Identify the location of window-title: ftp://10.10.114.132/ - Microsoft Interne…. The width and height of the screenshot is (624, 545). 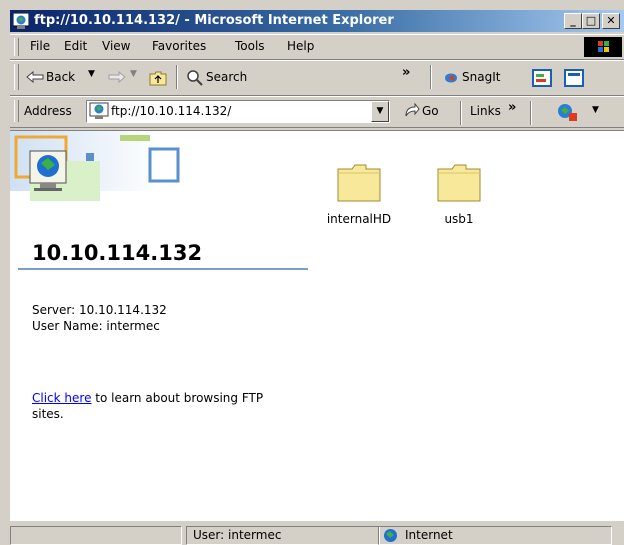
(214, 20).